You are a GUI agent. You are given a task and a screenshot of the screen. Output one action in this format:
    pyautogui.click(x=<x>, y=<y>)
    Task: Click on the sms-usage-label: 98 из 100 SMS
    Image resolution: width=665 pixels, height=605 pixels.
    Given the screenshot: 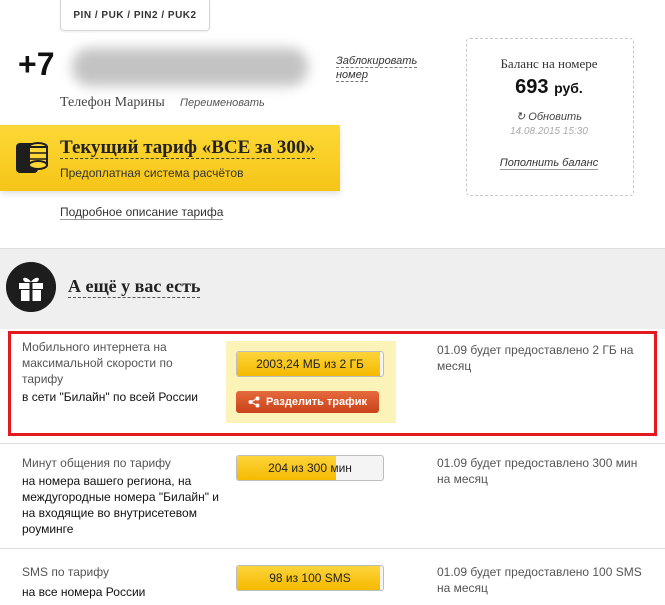 What is the action you would take?
    pyautogui.click(x=310, y=578)
    